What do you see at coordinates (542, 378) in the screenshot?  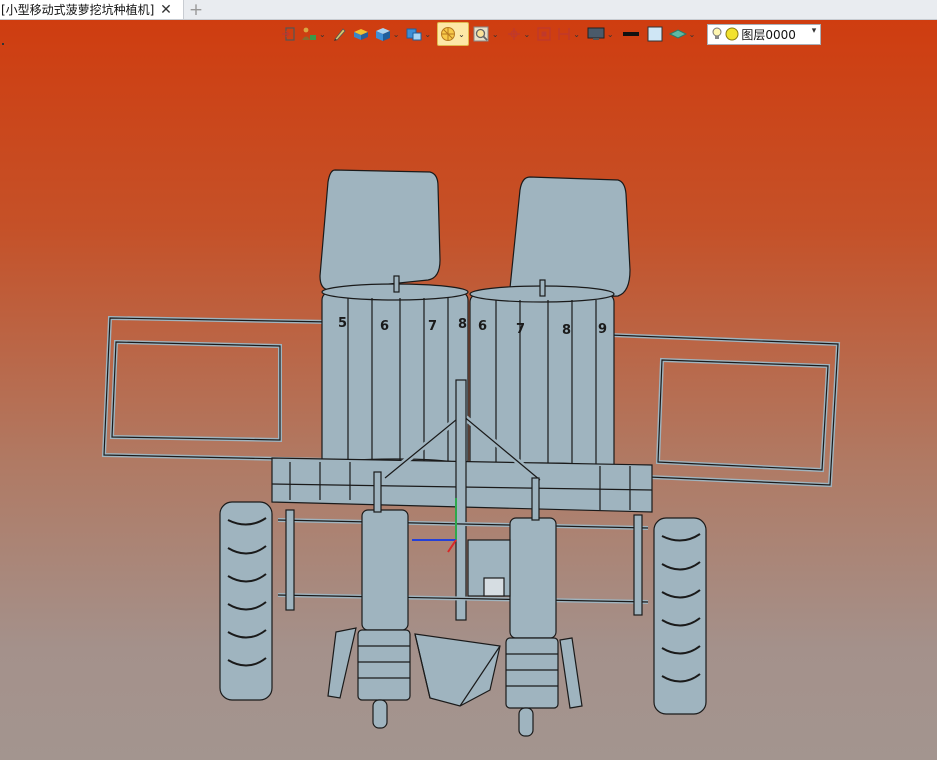 I see `right-hopper` at bounding box center [542, 378].